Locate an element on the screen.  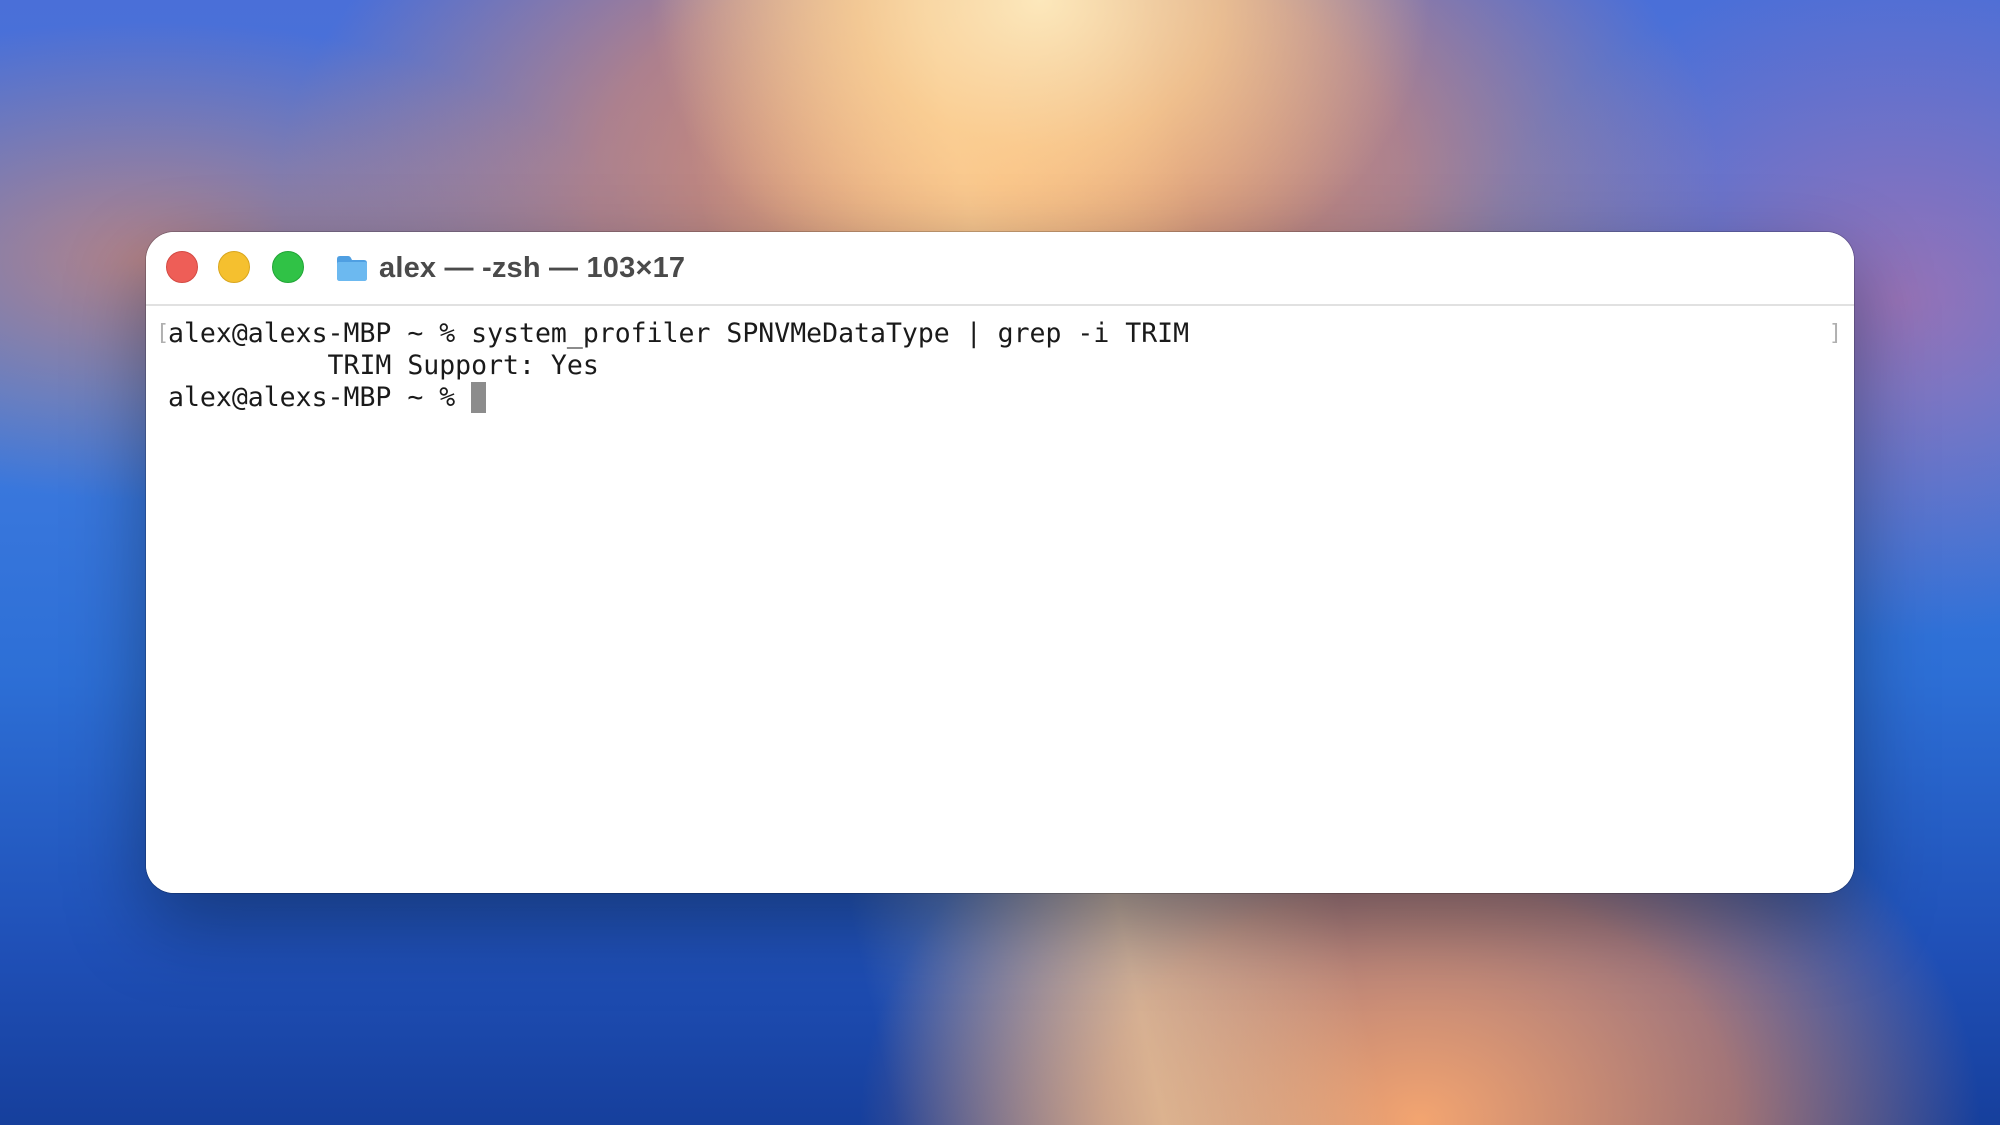
terminal-line-output: TRIM Support: Yes is located at coordinates (383, 365).